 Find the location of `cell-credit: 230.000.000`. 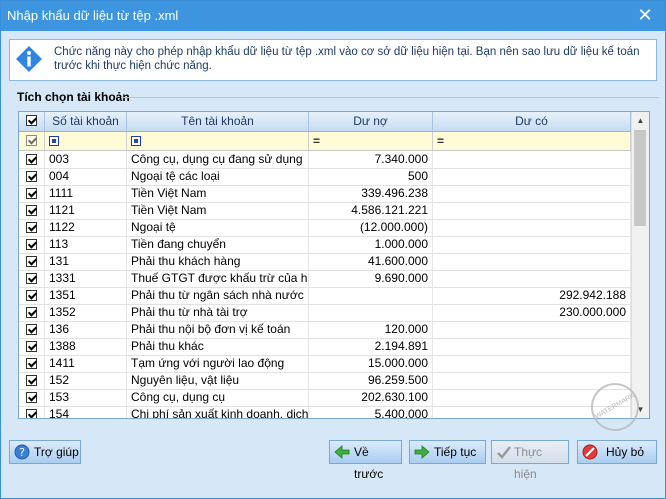

cell-credit: 230.000.000 is located at coordinates (532, 312).